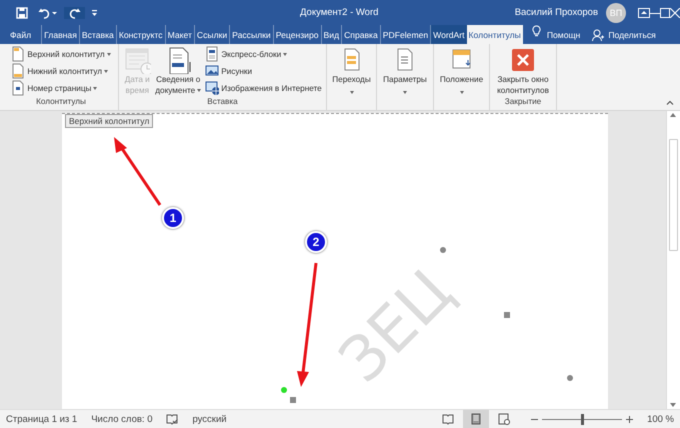  I want to click on person-icon, so click(598, 34).